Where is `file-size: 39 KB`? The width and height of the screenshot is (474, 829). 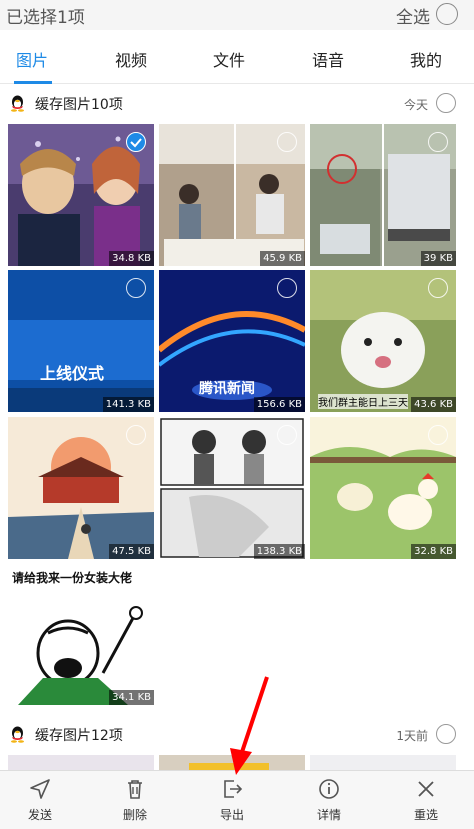 file-size: 39 KB is located at coordinates (438, 258).